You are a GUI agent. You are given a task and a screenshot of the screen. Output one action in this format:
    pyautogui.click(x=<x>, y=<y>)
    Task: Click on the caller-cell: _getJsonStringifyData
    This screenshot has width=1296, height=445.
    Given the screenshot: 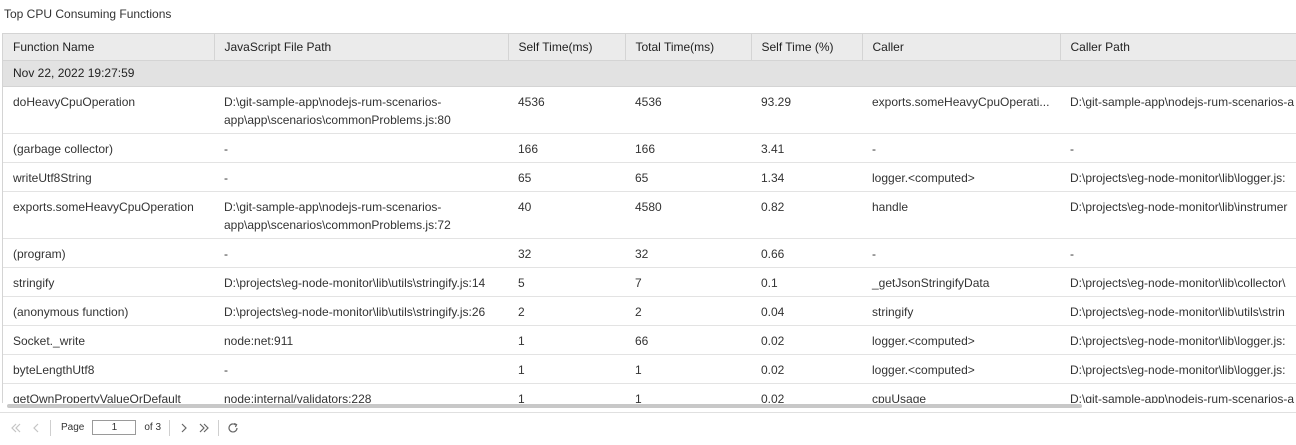 What is the action you would take?
    pyautogui.click(x=961, y=282)
    